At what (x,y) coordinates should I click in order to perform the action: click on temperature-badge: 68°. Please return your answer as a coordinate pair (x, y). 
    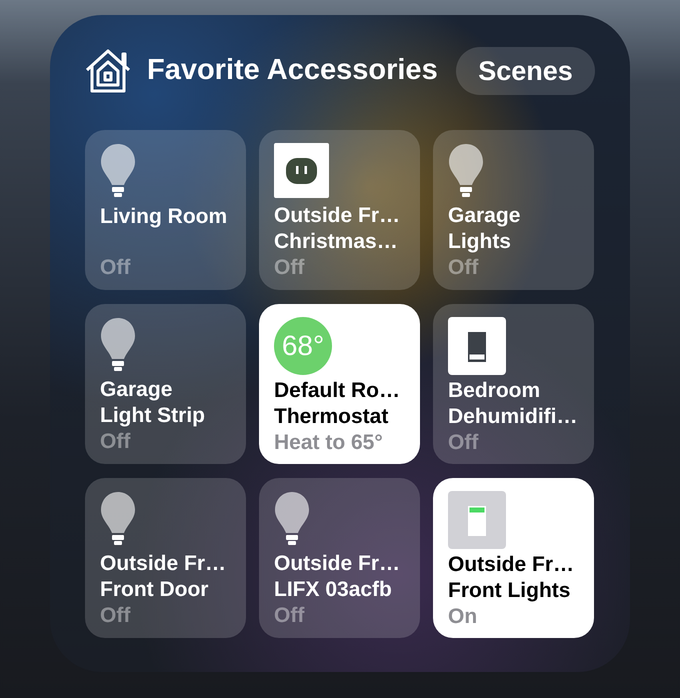
    Looking at the image, I should click on (303, 346).